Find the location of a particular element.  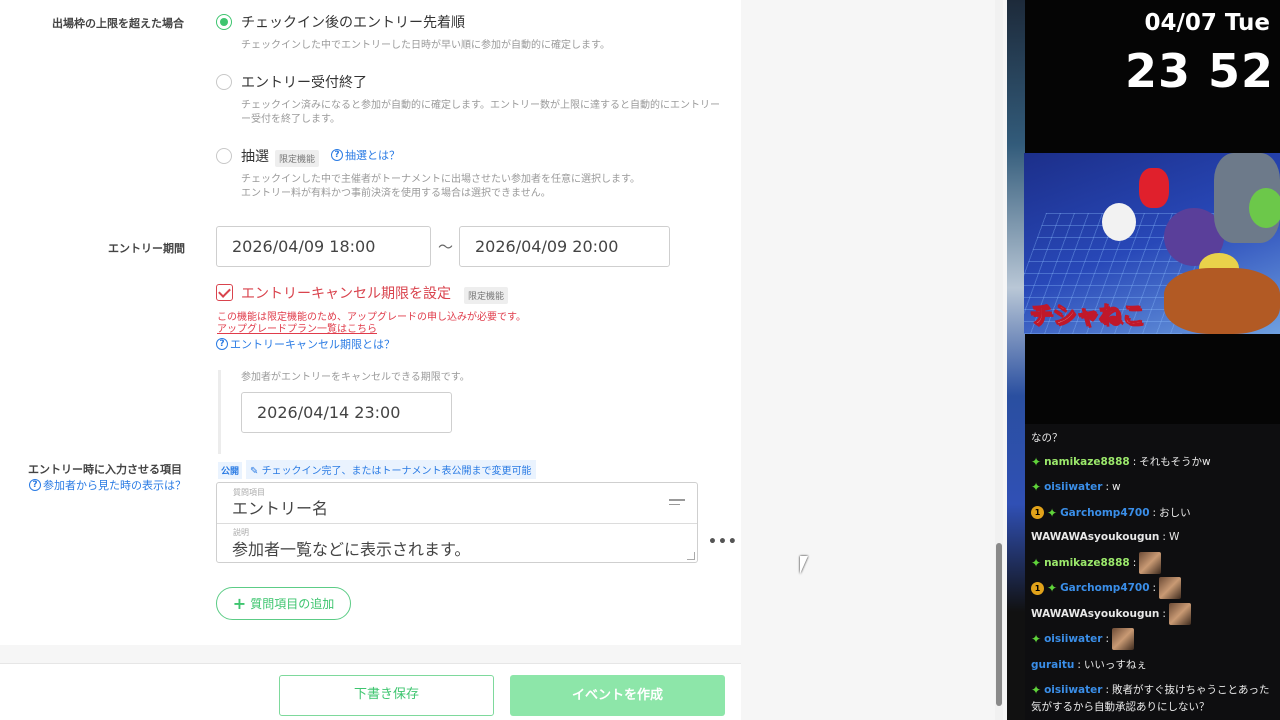

lottery-help-text: 抽選とは？ is located at coordinates (372, 155).